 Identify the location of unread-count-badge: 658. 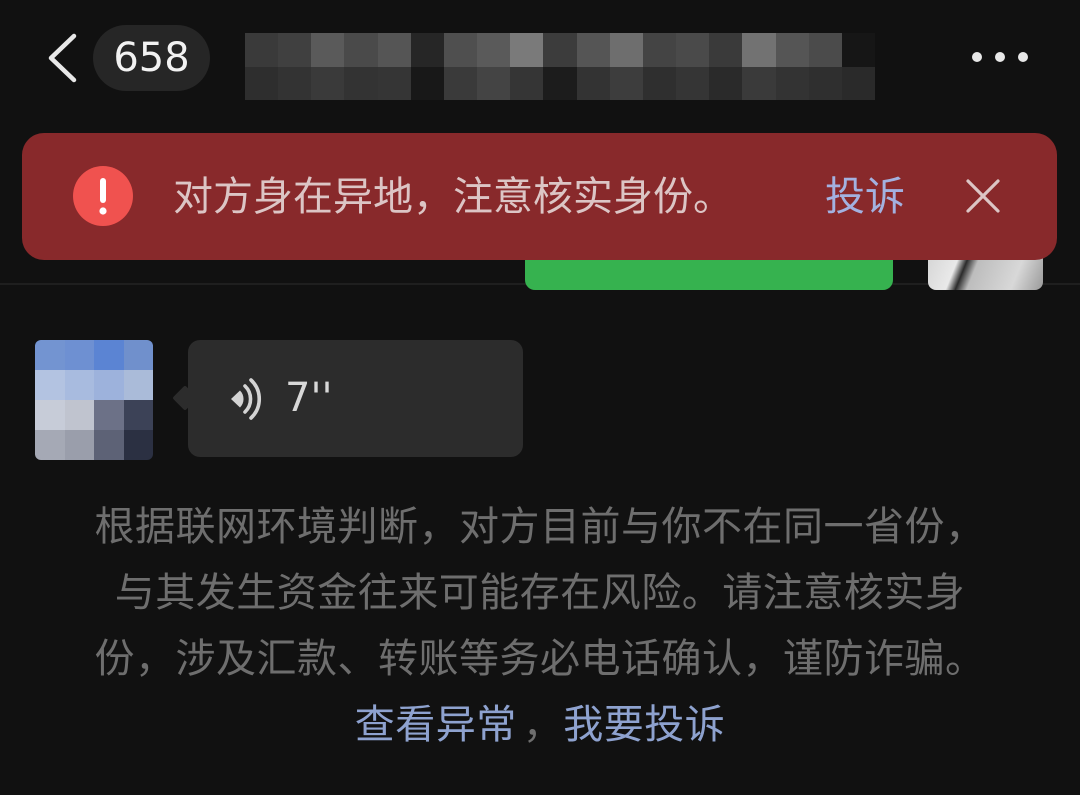
(151, 58).